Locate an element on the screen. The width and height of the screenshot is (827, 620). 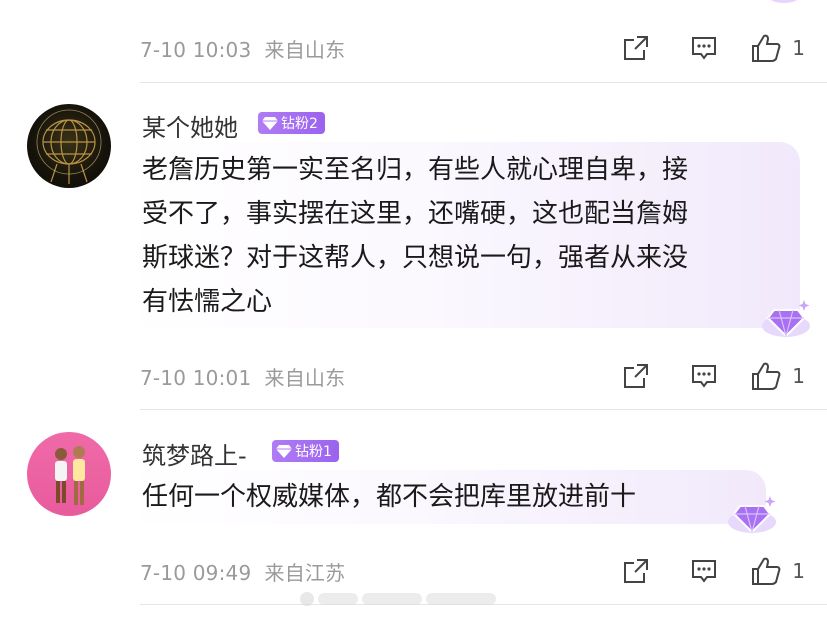
comment-time: 7-10 10:01 来自山东 is located at coordinates (243, 377).